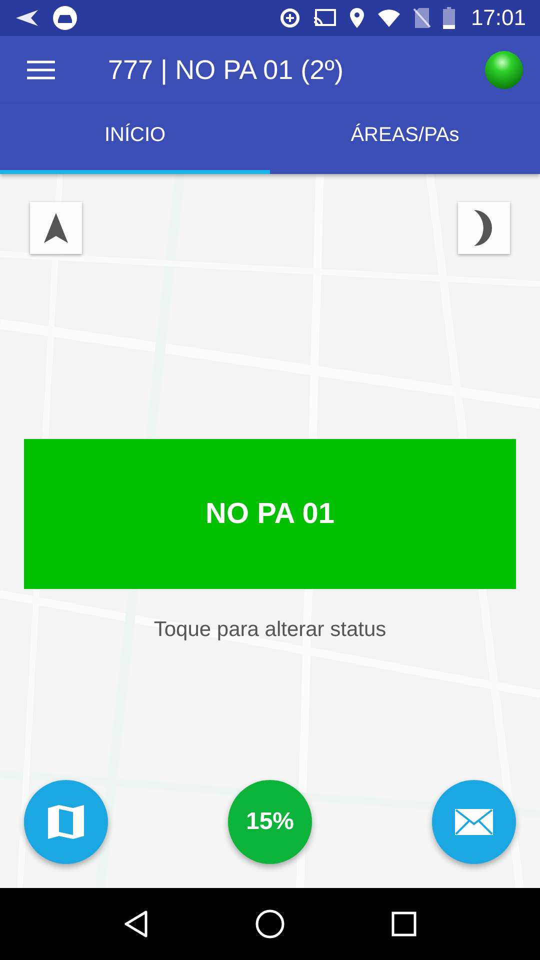 The height and width of the screenshot is (960, 540). I want to click on app-title: 777 | NO PA 01 (2º), so click(226, 70).